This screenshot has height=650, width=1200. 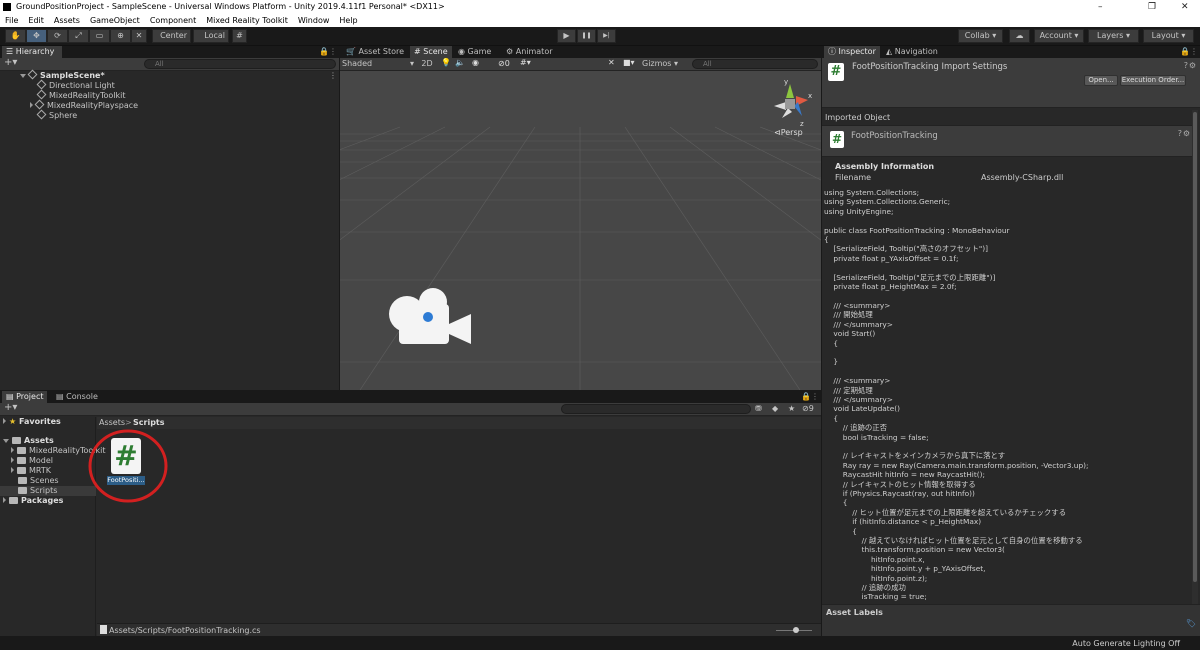 I want to click on favorites-label: Favorites, so click(x=39, y=421).